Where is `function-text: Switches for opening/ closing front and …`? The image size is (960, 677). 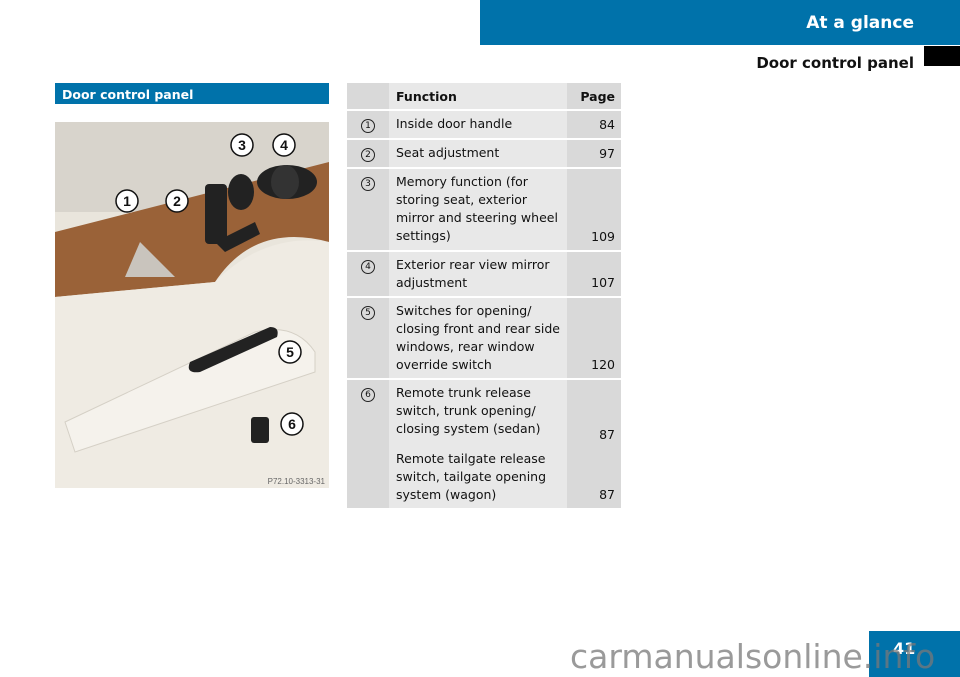 function-text: Switches for opening/ closing front and … is located at coordinates (478, 337).